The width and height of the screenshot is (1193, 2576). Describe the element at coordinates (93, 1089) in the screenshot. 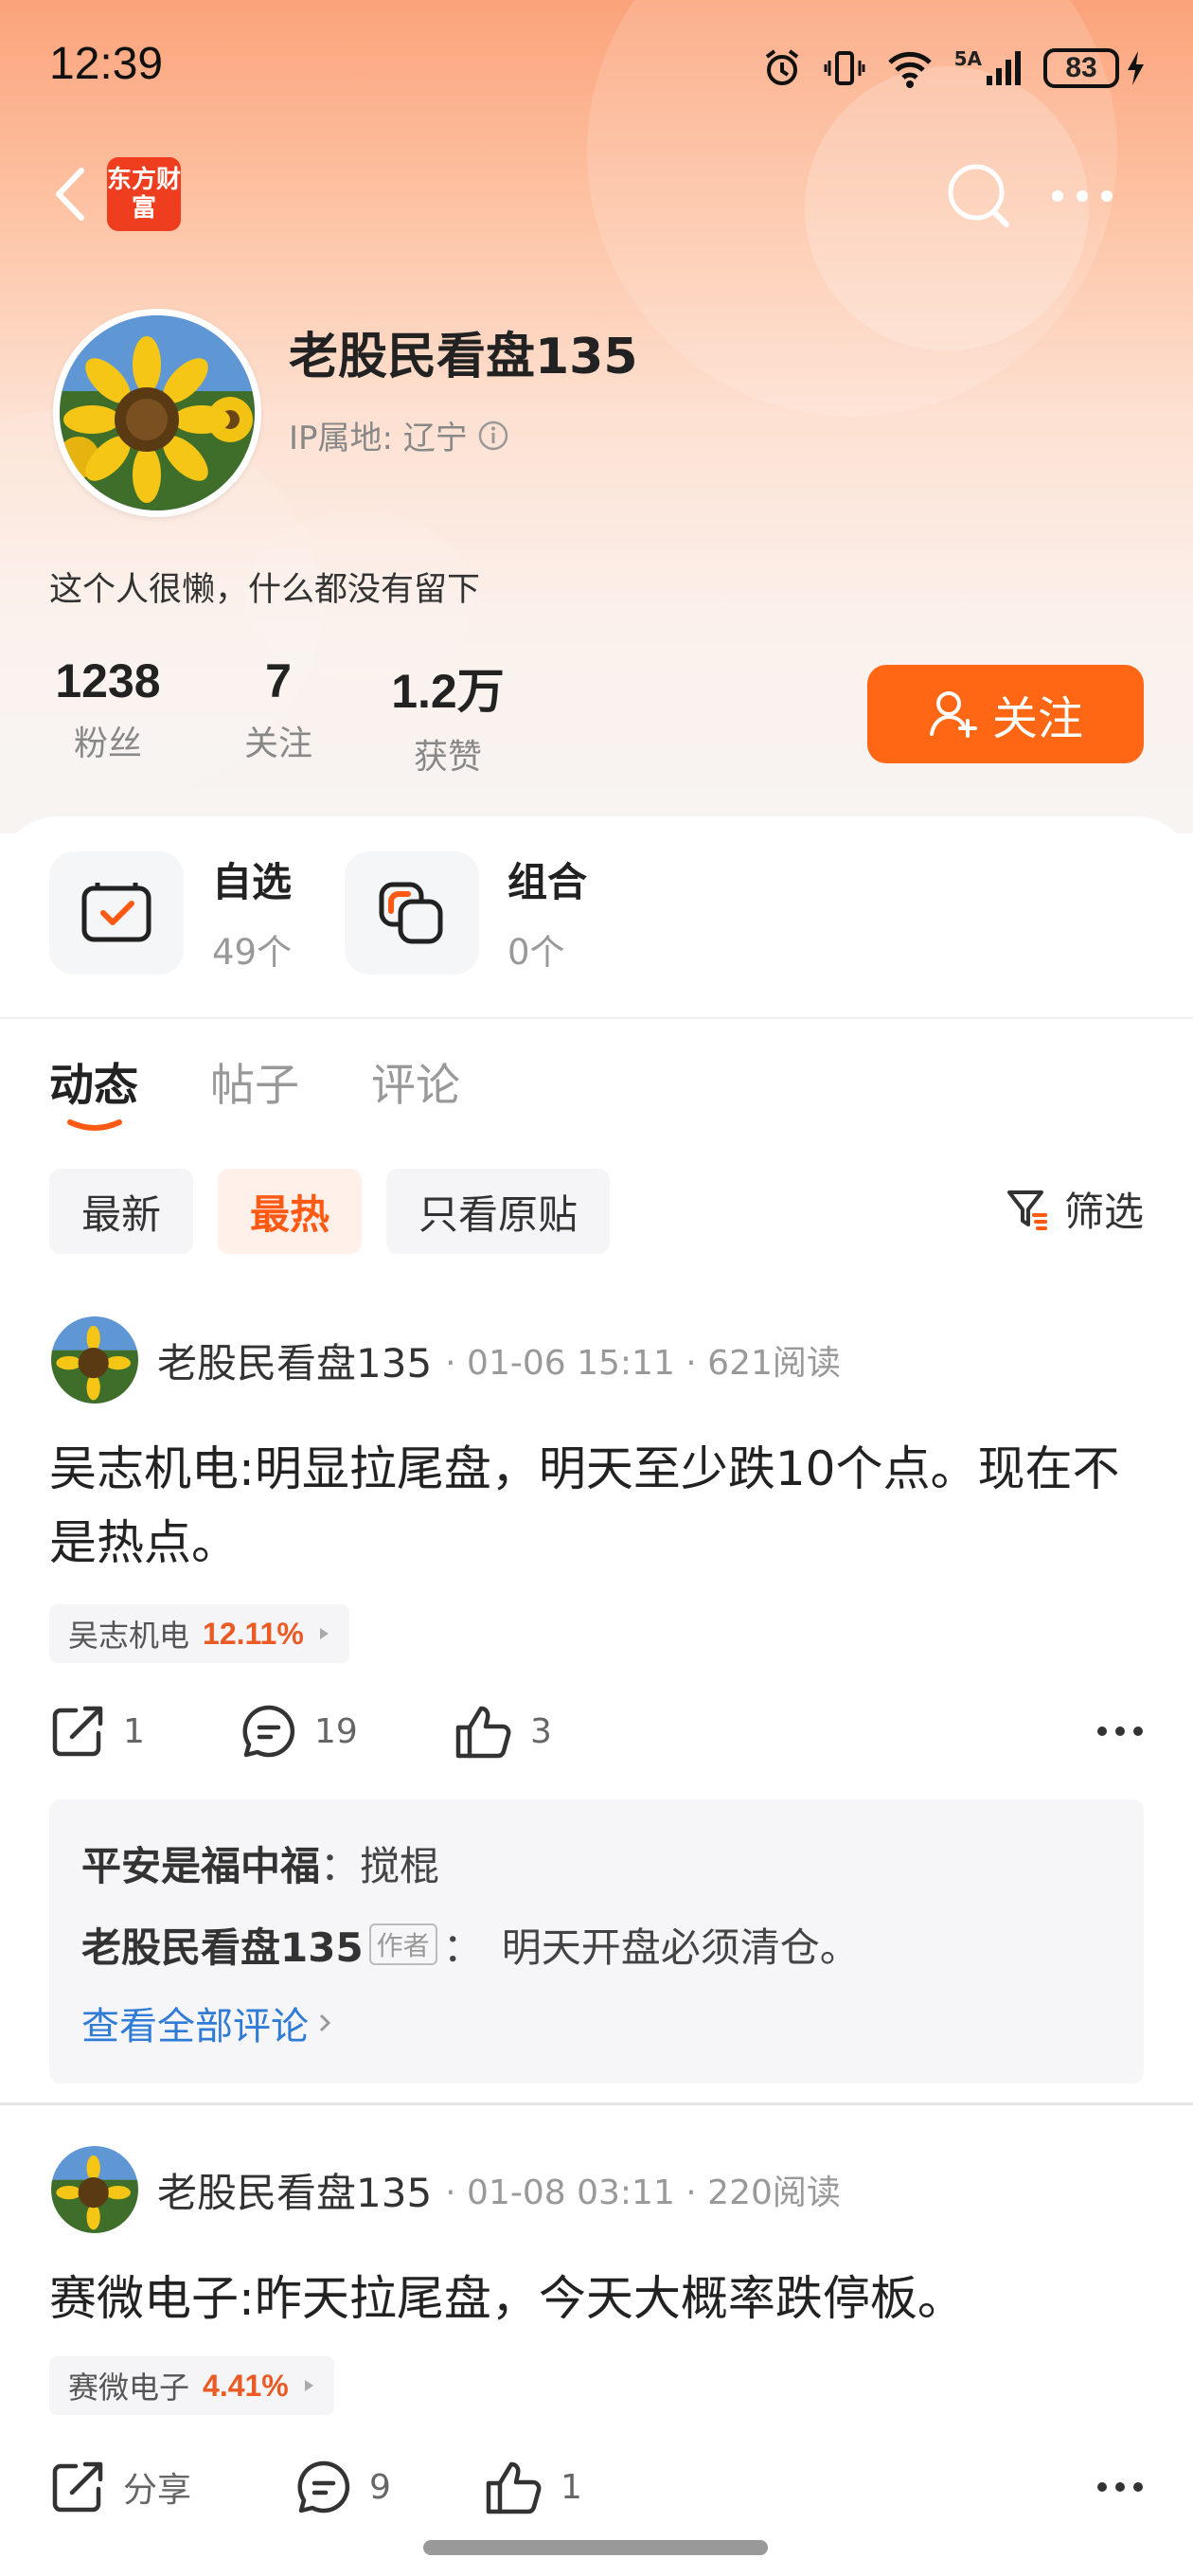

I see `tab-activity: 动态` at that location.